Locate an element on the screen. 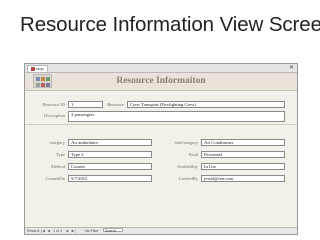  resource-label: Resource is located at coordinates (115, 104).